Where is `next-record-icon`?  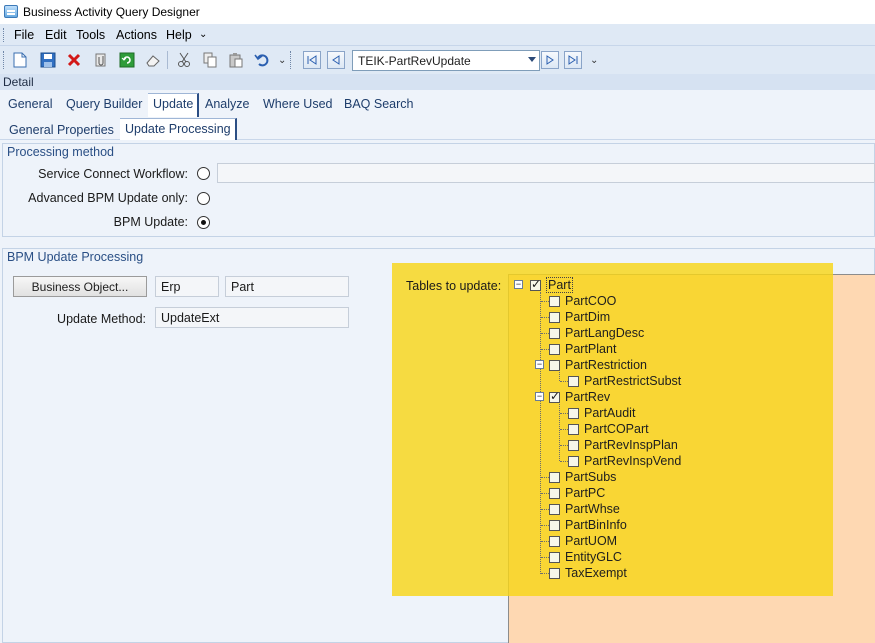 next-record-icon is located at coordinates (550, 60).